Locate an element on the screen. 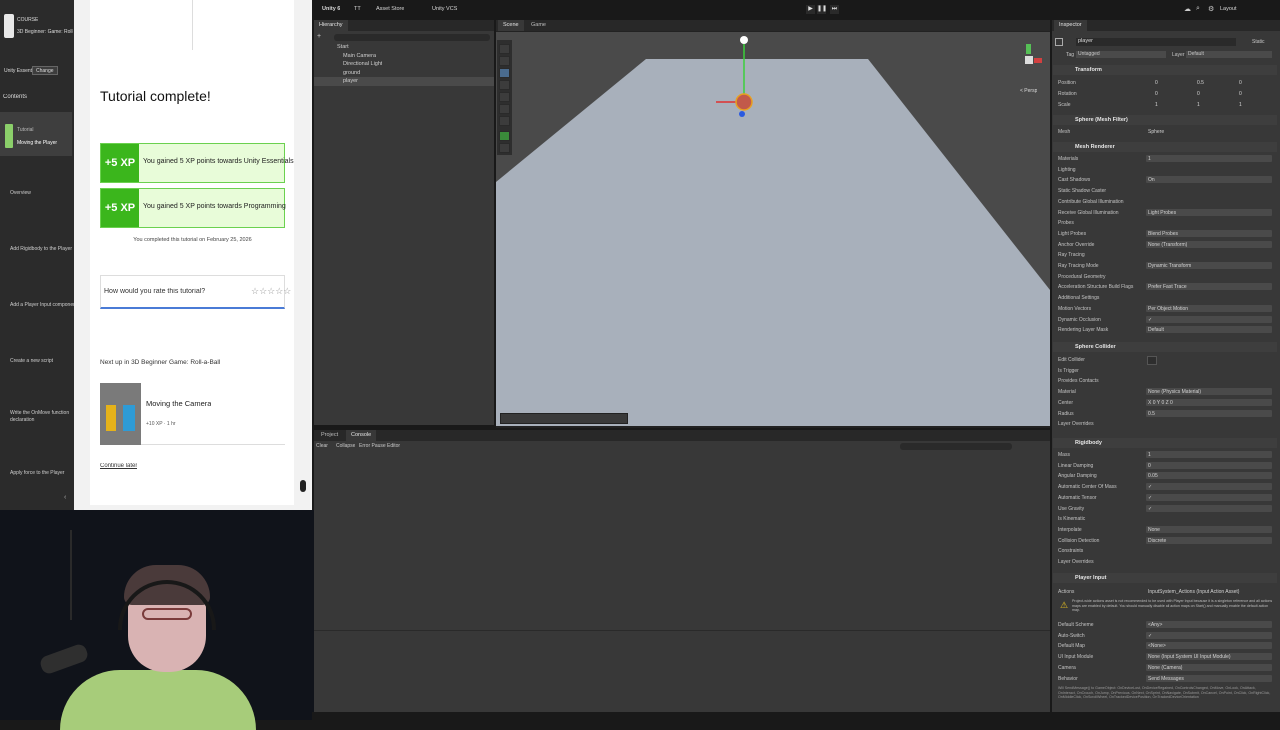 This screenshot has width=1280, height=730. next-tutorial-meta: +10 XP · 1 hr is located at coordinates (161, 424).